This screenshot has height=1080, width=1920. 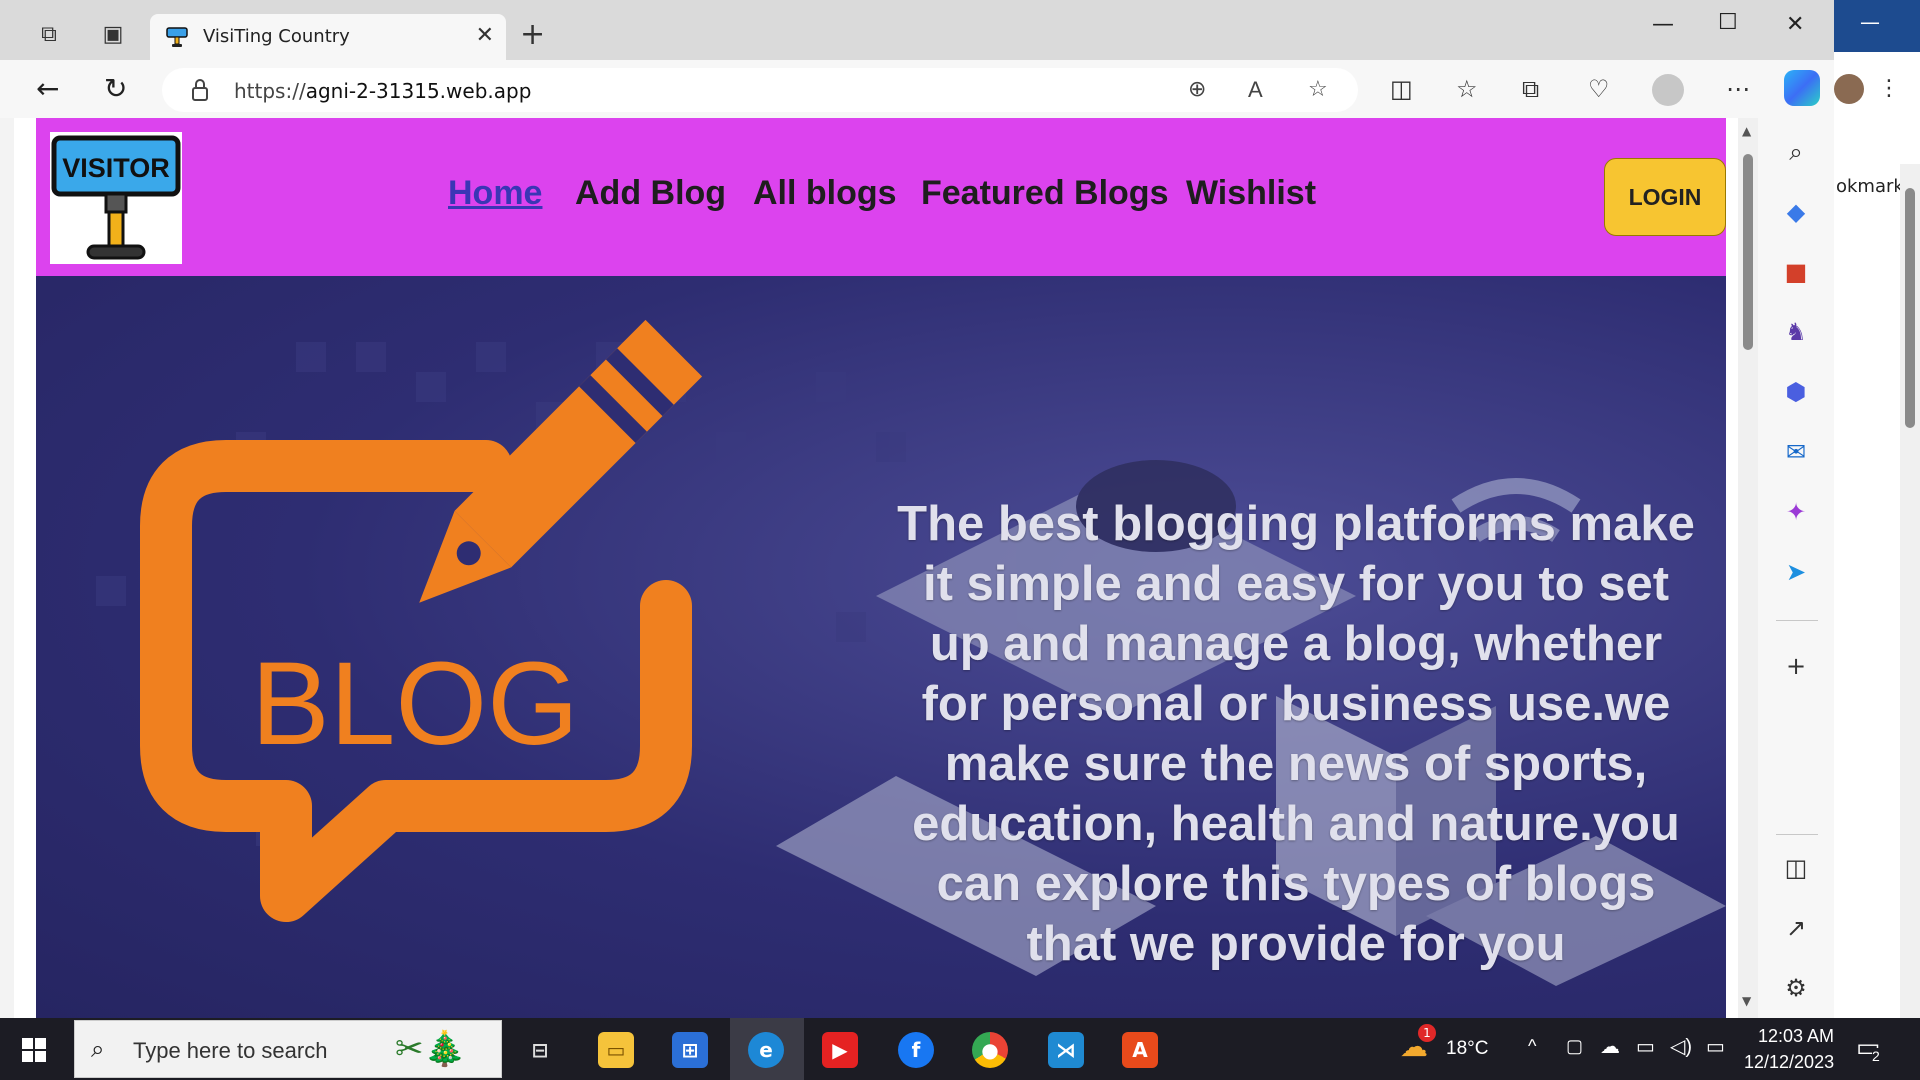 I want to click on hide-sidebar-icon: ◫, so click(x=1796, y=868).